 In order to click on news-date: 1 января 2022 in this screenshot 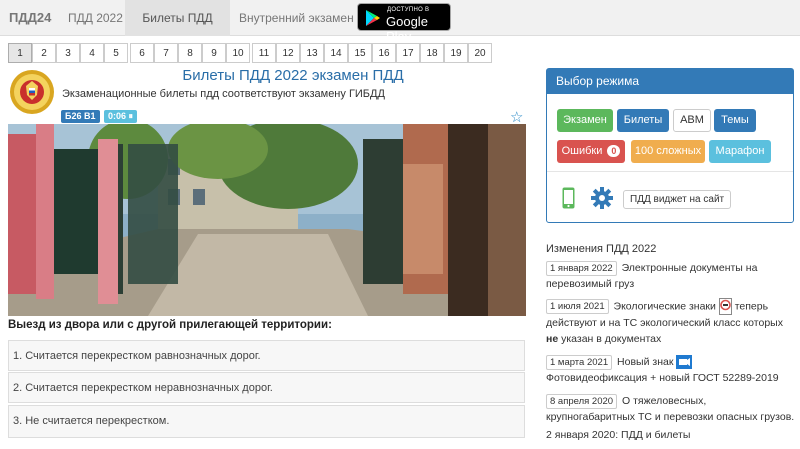, I will do `click(581, 268)`.